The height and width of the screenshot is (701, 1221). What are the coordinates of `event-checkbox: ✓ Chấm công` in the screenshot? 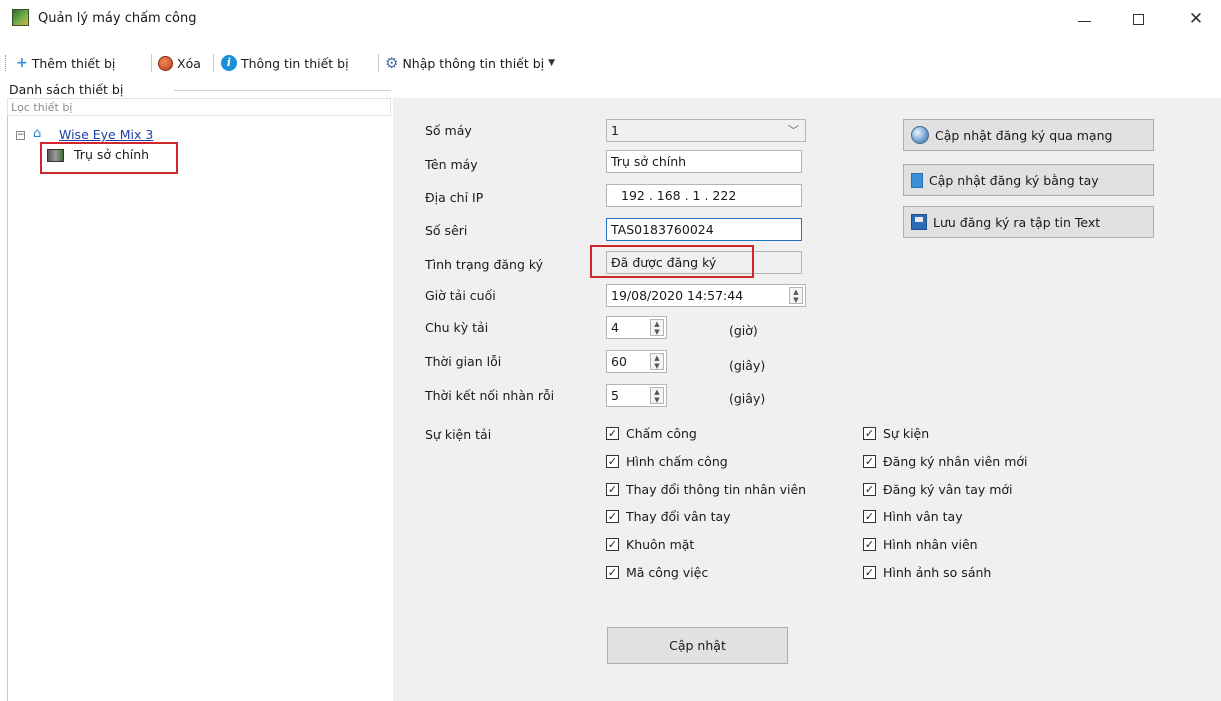 It's located at (651, 433).